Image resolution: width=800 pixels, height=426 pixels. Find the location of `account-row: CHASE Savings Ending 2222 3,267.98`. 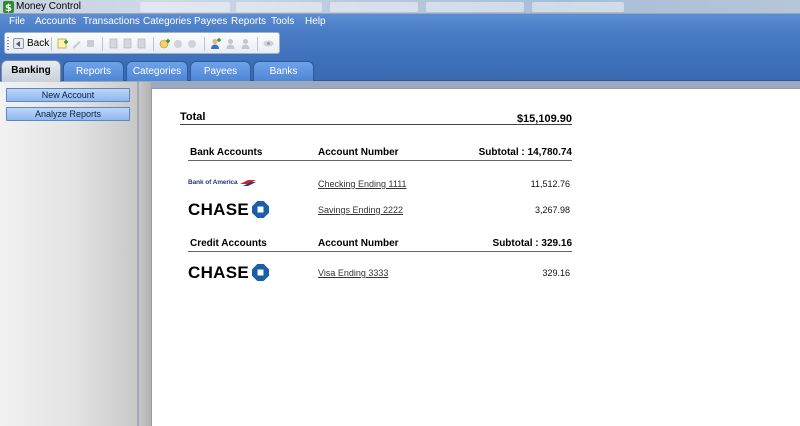

account-row: CHASE Savings Ending 2222 3,267.98 is located at coordinates (380, 210).